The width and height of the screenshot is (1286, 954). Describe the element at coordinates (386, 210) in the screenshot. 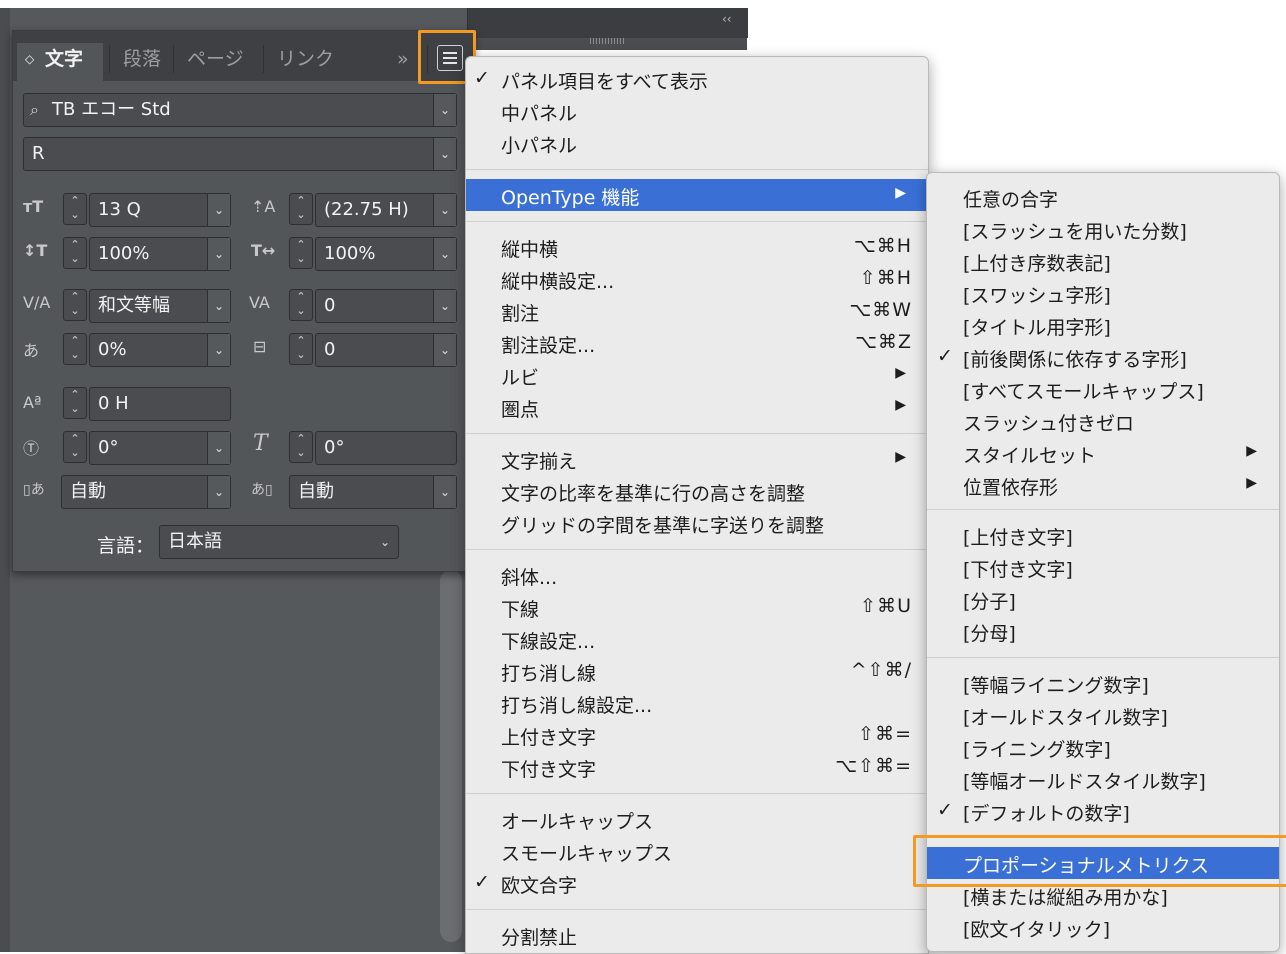

I see `leading-field: (22.75 H) ⌄` at that location.